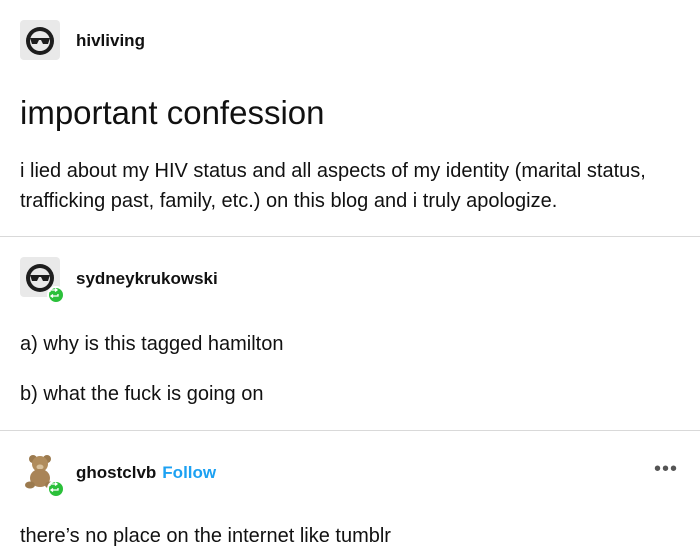  What do you see at coordinates (172, 112) in the screenshot?
I see `post-1-title: important confession` at bounding box center [172, 112].